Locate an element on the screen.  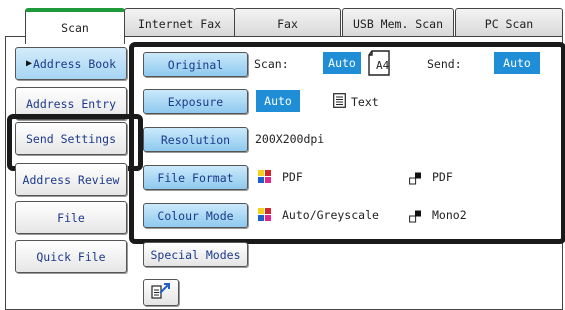
tab-scan: Scan is located at coordinates (75, 26).